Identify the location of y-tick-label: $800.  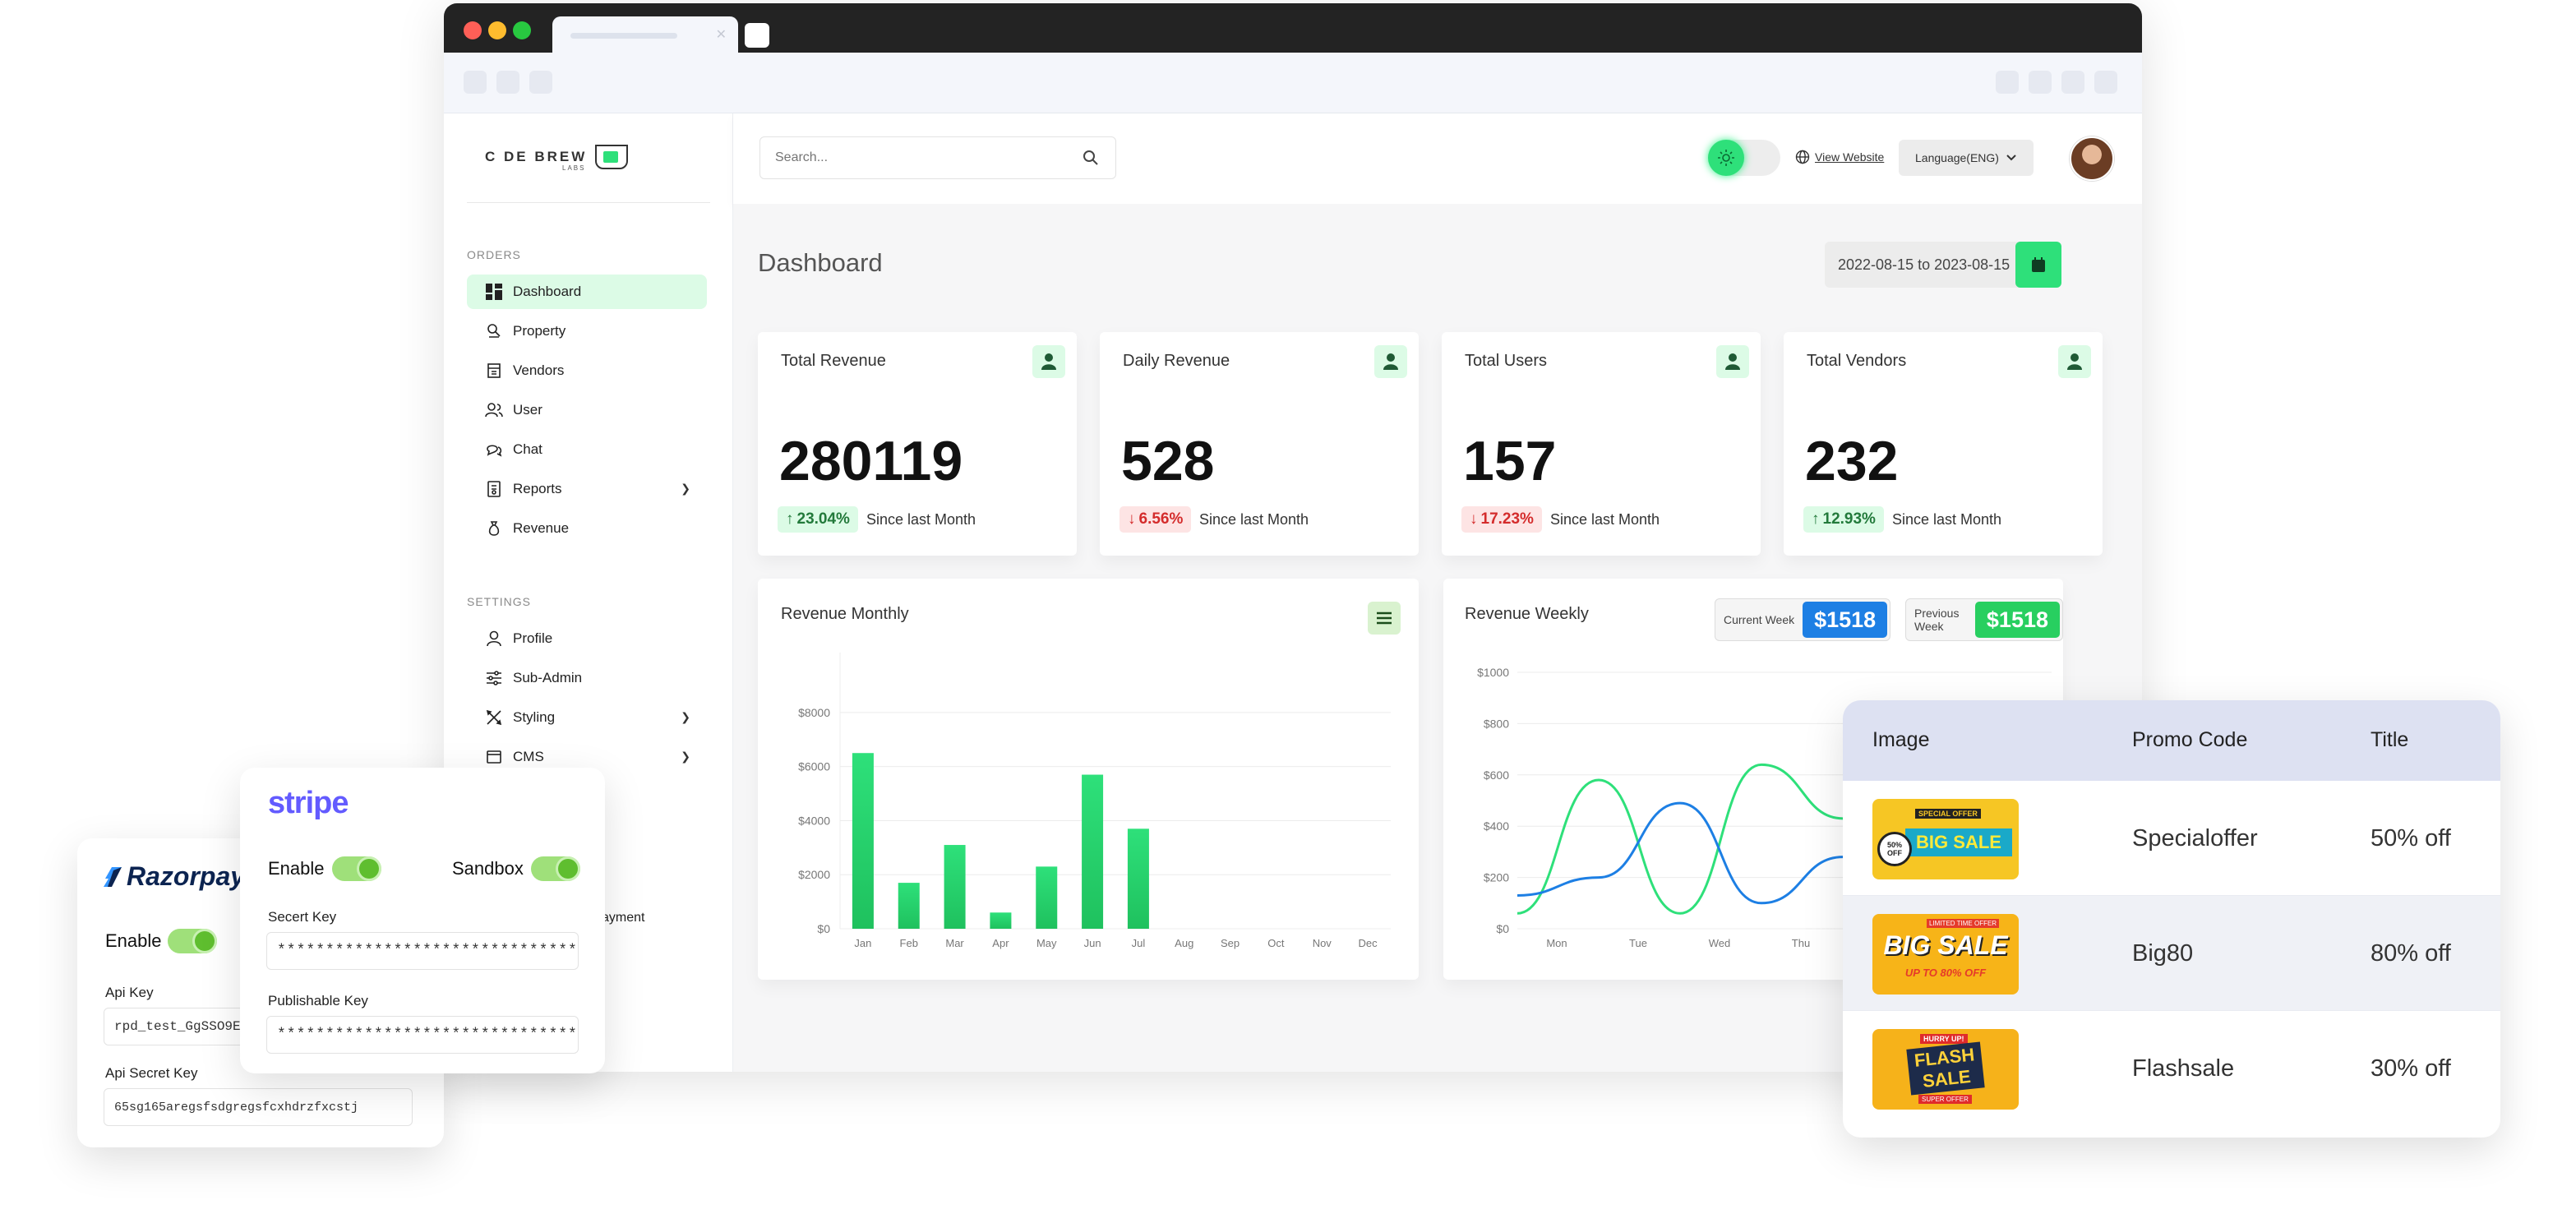
(1497, 723).